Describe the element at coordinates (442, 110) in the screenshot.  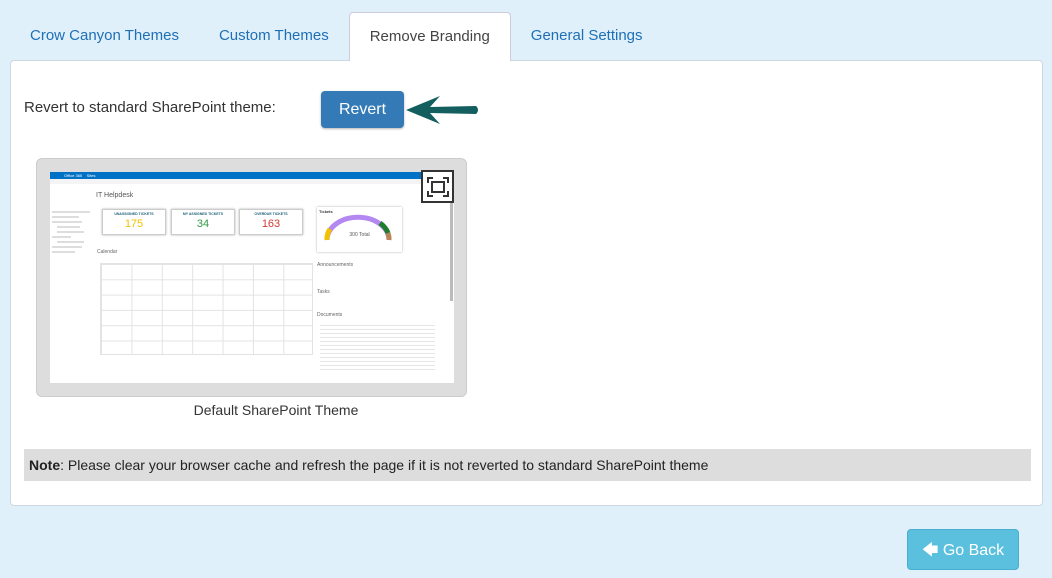
I see `arrow-left-icon` at that location.